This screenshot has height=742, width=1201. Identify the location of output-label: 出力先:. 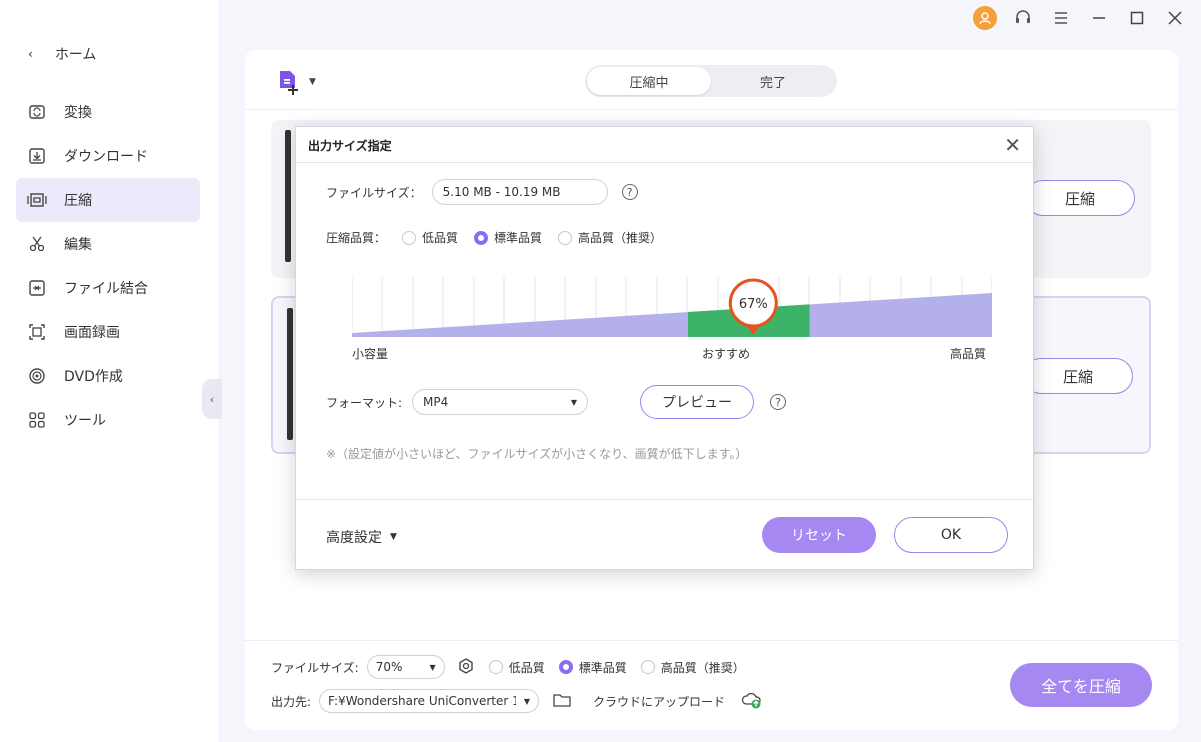
(291, 701).